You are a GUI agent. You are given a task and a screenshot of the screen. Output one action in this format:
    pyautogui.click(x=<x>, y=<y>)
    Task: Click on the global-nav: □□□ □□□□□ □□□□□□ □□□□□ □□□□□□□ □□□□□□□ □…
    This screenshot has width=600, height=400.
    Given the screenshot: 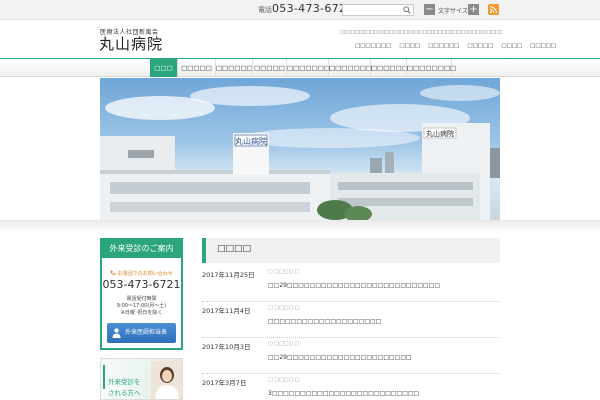 What is the action you would take?
    pyautogui.click(x=300, y=68)
    